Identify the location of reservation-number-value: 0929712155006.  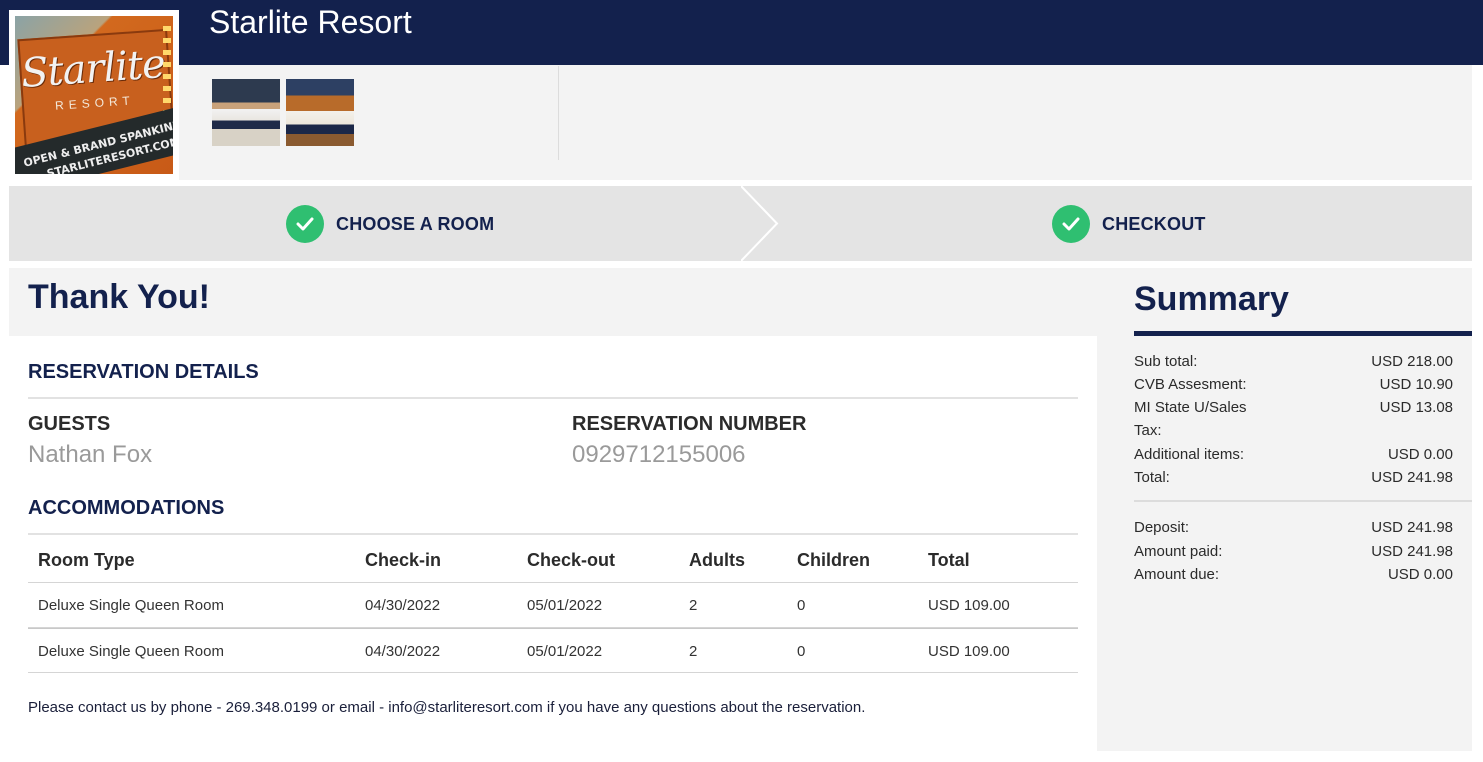
(659, 454).